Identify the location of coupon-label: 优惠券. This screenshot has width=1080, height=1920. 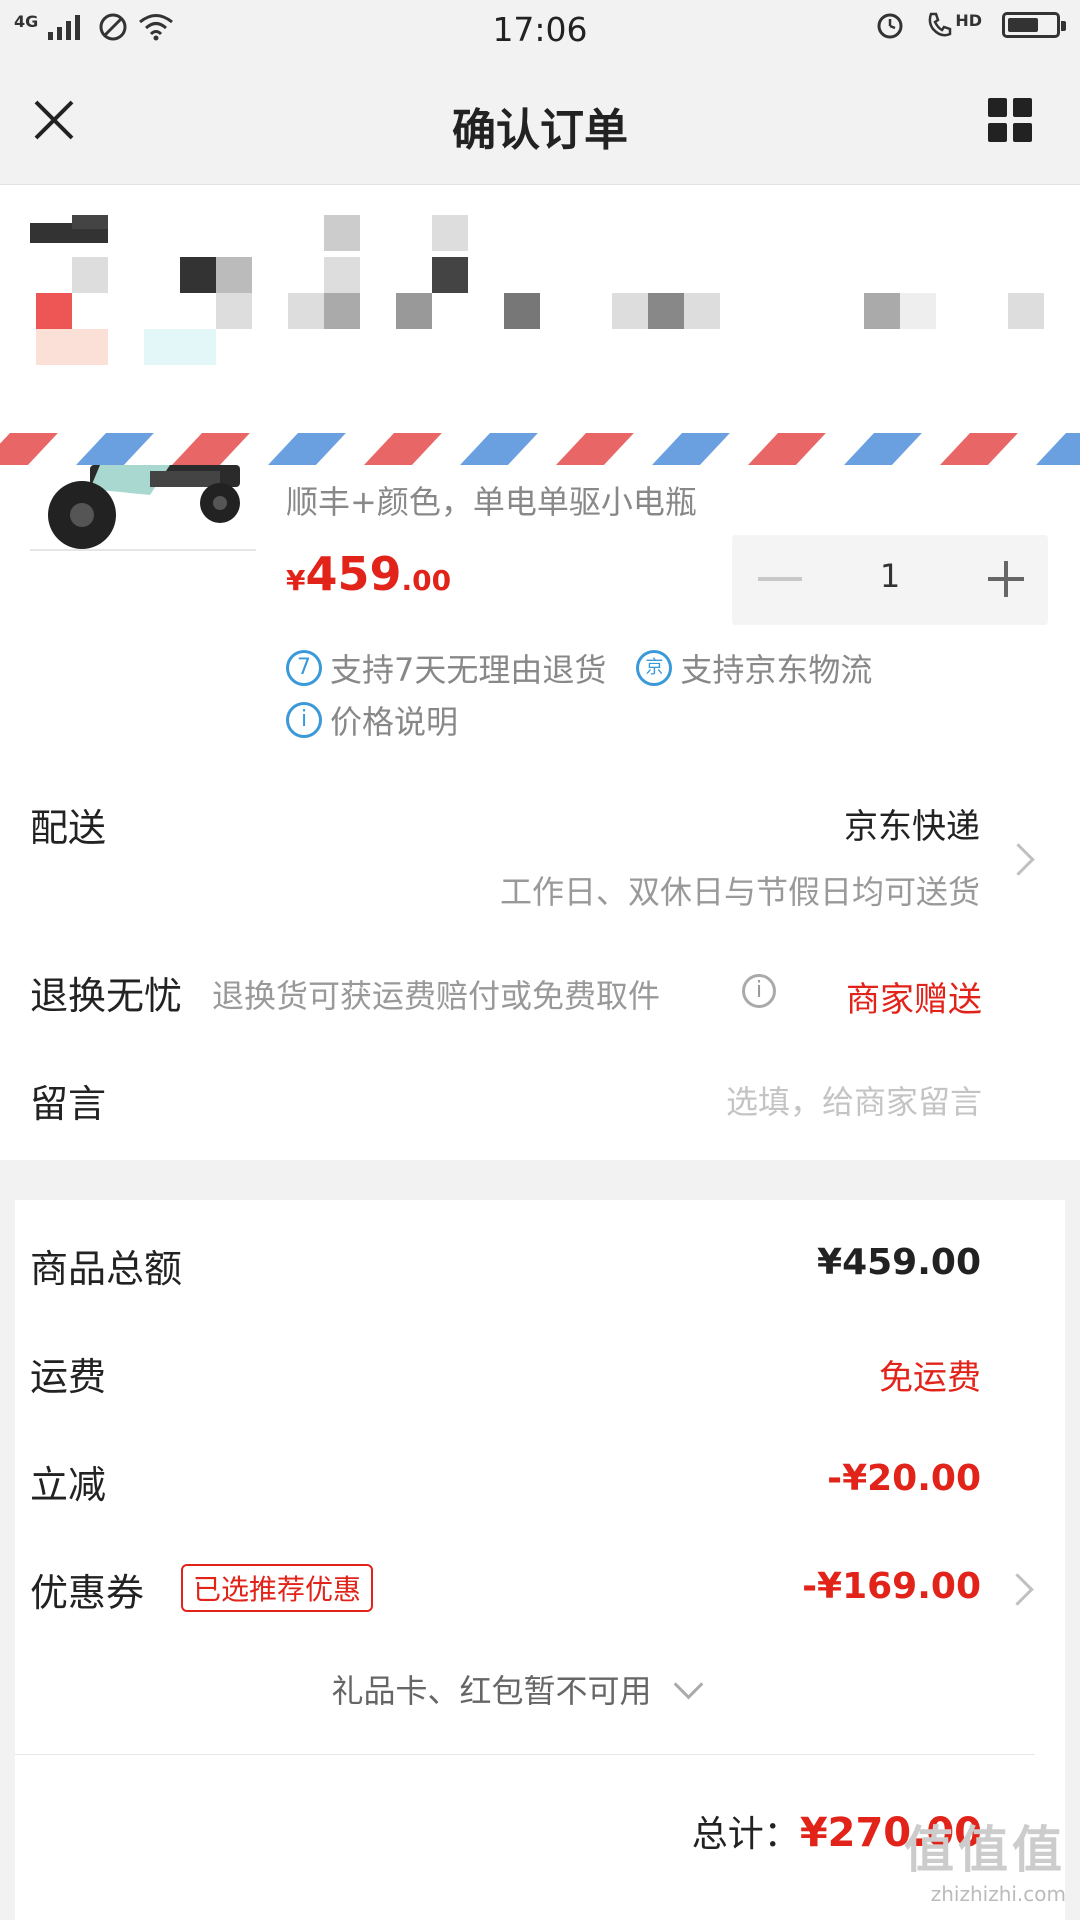
(87, 1593).